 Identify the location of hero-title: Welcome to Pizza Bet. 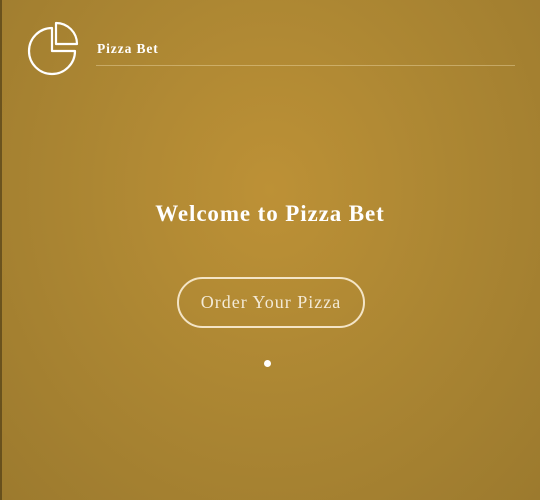
(270, 213).